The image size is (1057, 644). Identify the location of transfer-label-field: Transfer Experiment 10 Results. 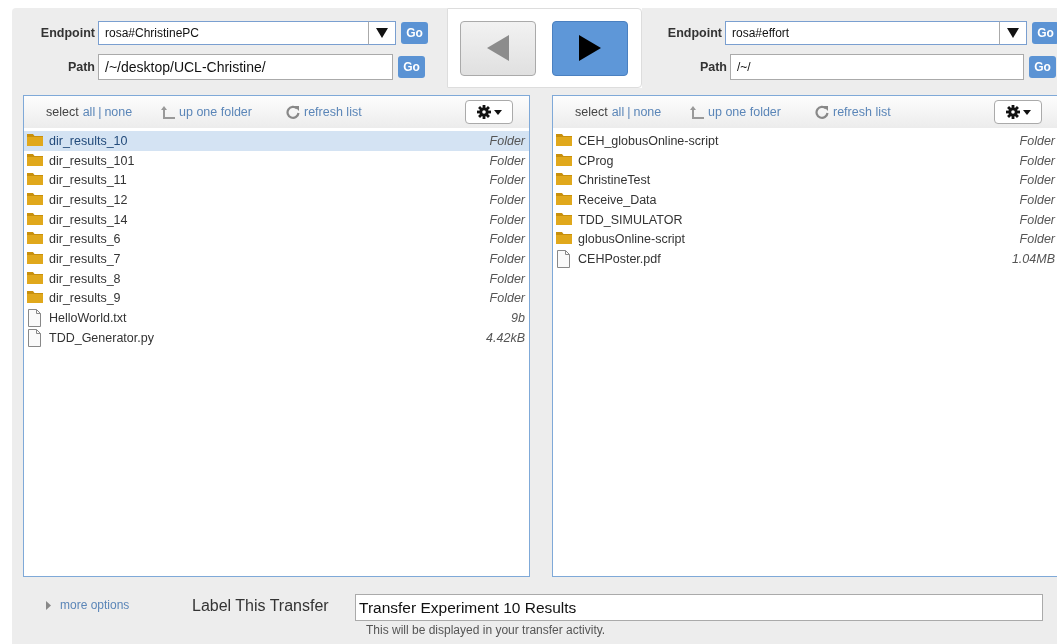
(699, 607).